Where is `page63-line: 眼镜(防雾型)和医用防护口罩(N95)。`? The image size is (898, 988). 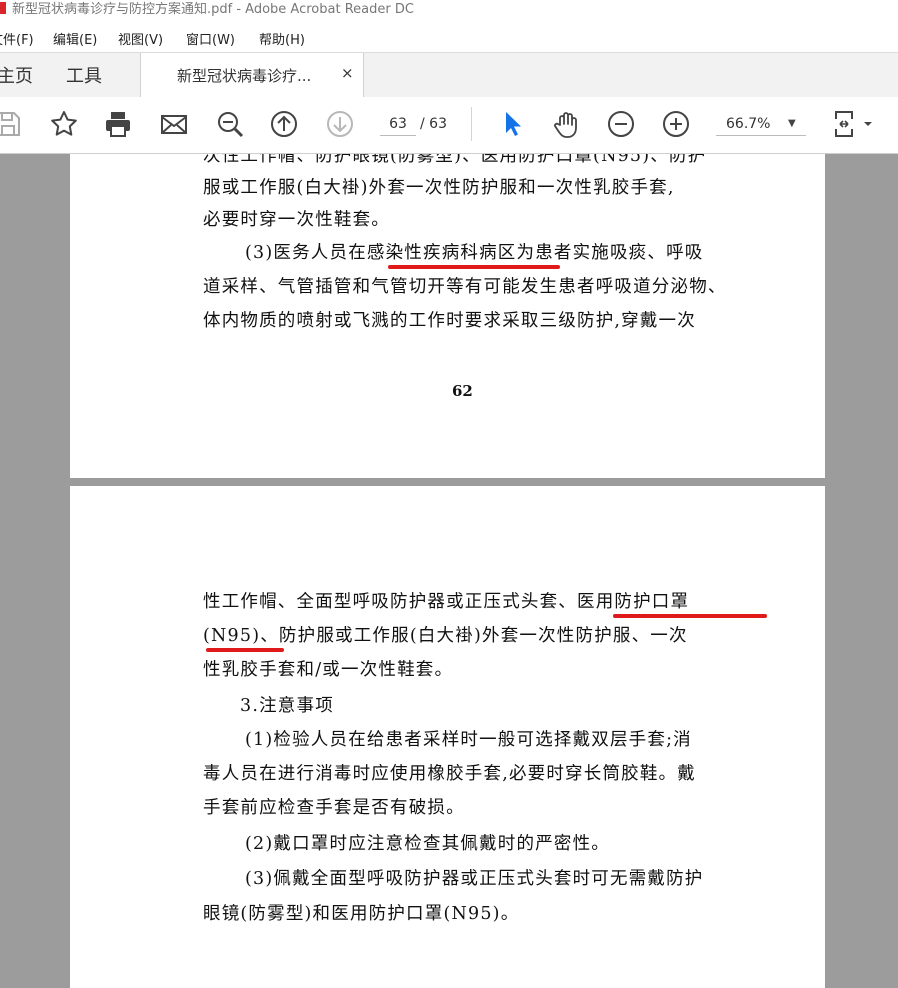
page63-line: 眼镜(防雾型)和医用防护口罩(N95)。 is located at coordinates (361, 914).